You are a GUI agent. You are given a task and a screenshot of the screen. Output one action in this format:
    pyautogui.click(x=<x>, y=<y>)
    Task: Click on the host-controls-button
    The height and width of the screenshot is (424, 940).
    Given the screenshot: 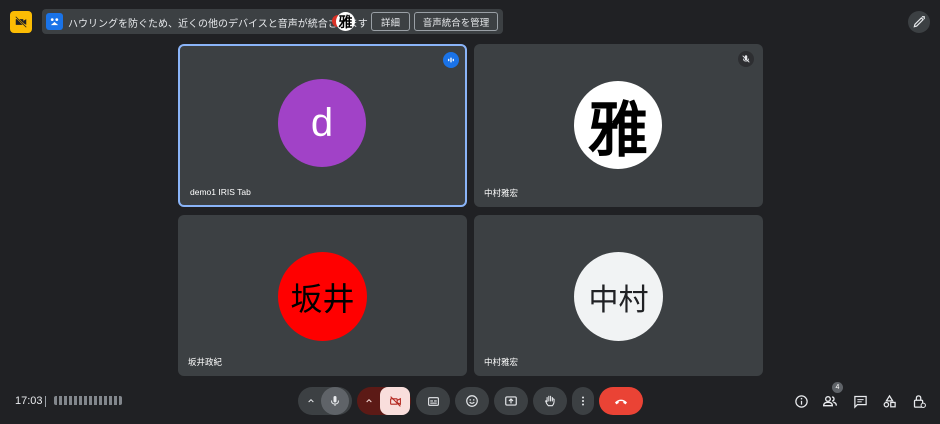 What is the action you would take?
    pyautogui.click(x=919, y=401)
    